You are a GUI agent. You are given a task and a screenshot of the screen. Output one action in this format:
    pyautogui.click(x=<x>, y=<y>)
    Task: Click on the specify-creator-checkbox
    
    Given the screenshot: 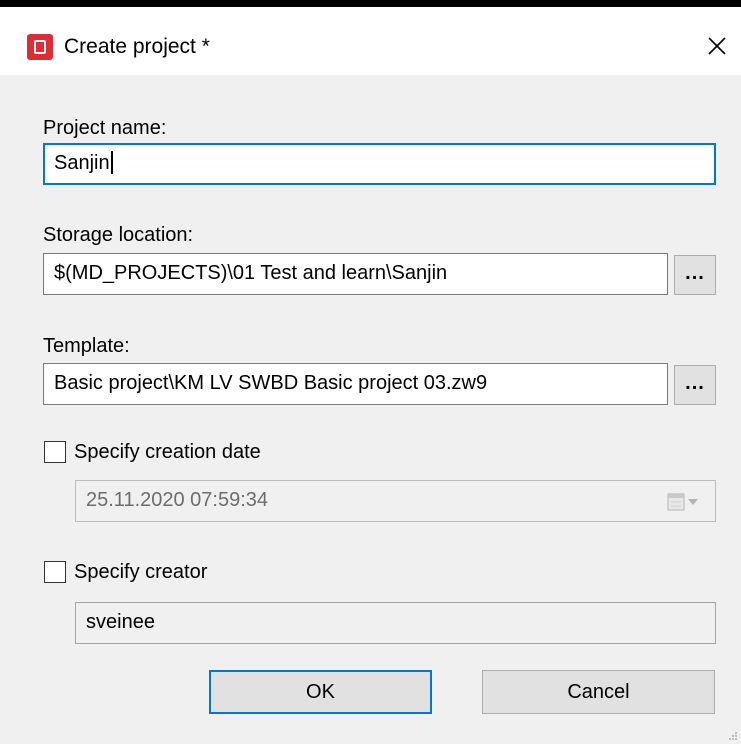 What is the action you would take?
    pyautogui.click(x=55, y=572)
    